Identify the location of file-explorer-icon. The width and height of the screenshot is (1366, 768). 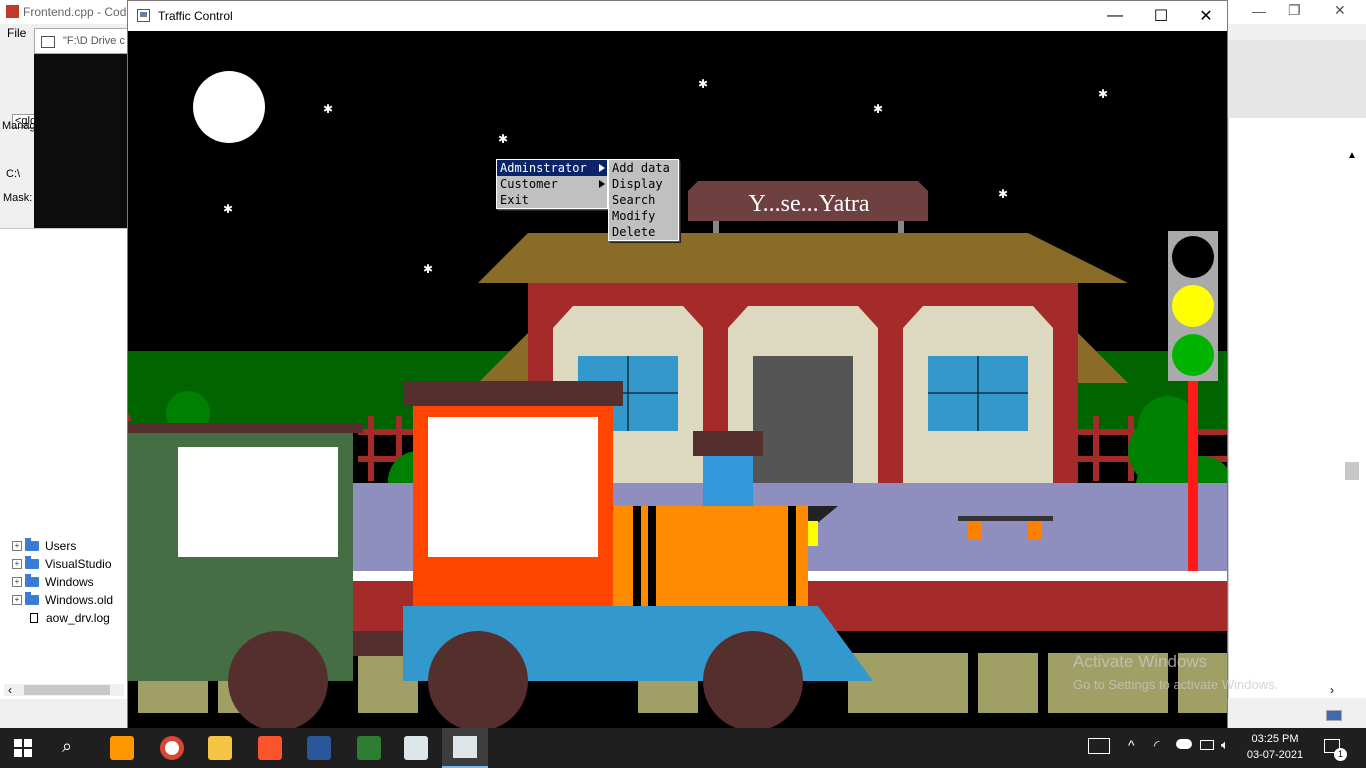
(220, 748).